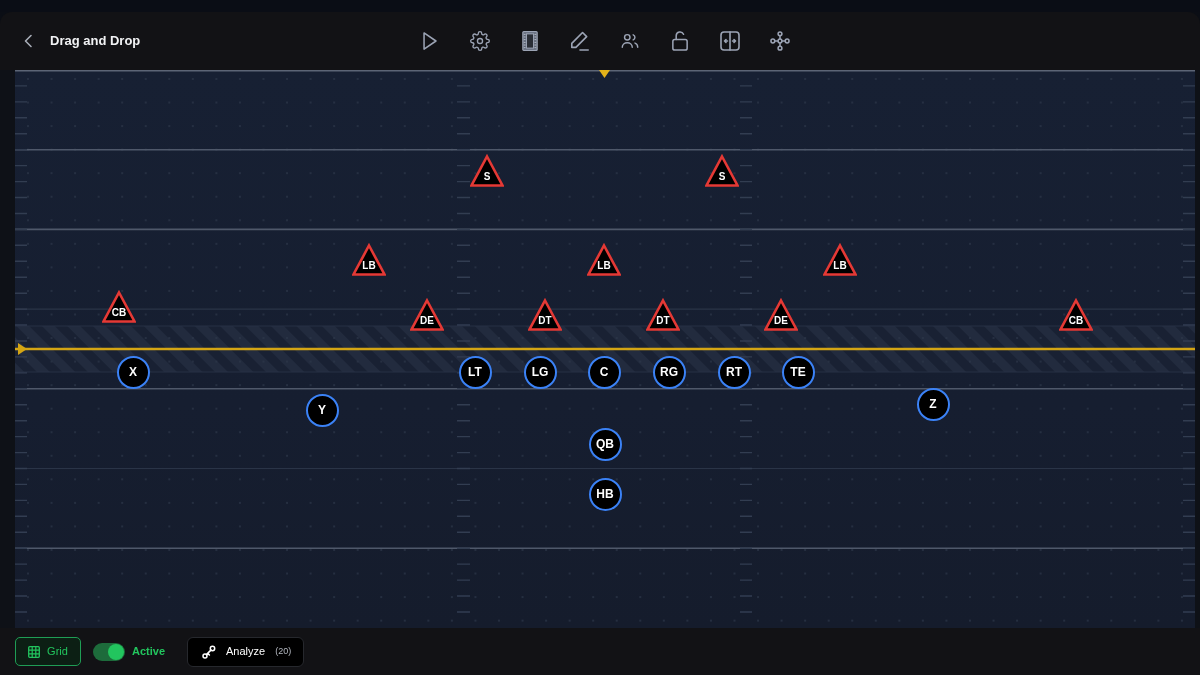 Image resolution: width=1200 pixels, height=675 pixels. I want to click on grid-button: Grid, so click(48, 651).